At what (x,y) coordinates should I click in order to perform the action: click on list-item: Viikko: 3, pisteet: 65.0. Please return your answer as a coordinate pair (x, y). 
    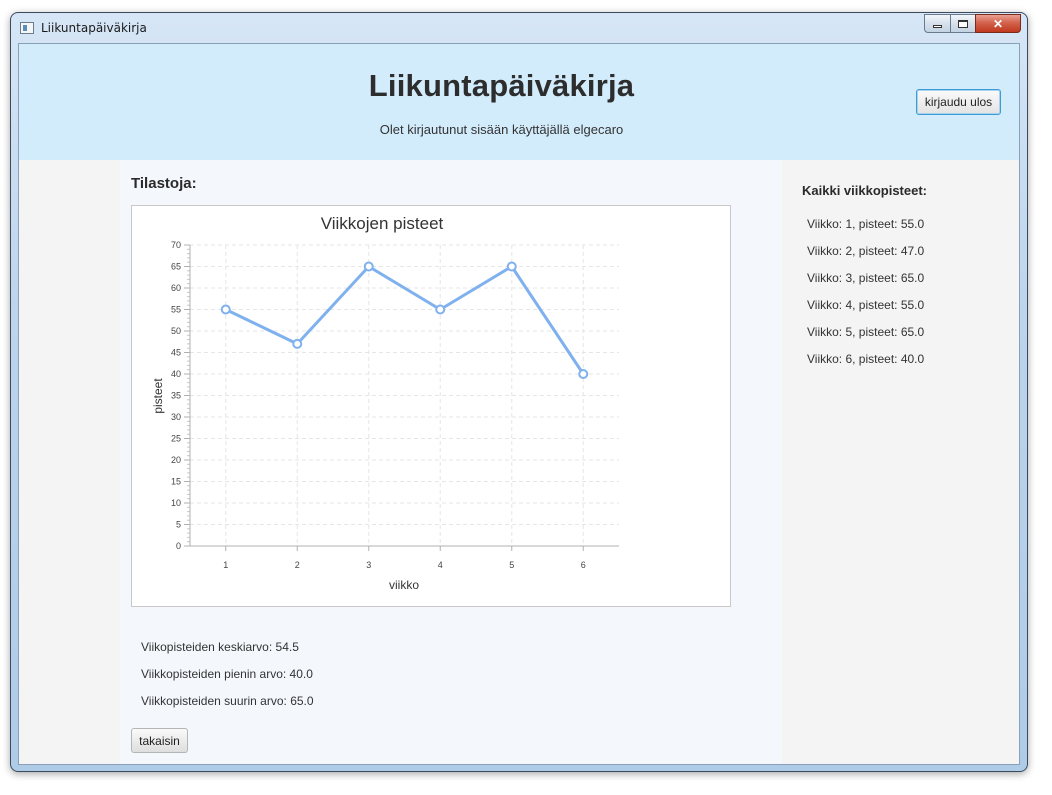
    Looking at the image, I should click on (866, 278).